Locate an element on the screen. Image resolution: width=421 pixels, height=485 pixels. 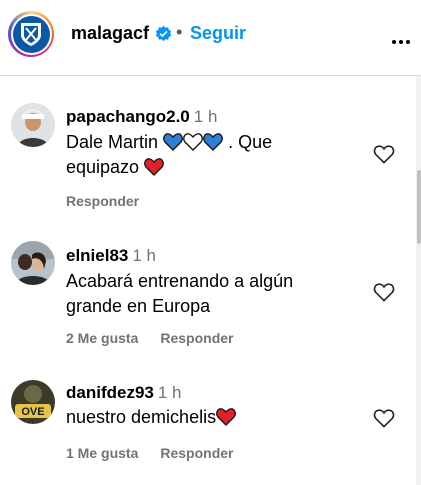
comment-username: elniel83 is located at coordinates (97, 255).